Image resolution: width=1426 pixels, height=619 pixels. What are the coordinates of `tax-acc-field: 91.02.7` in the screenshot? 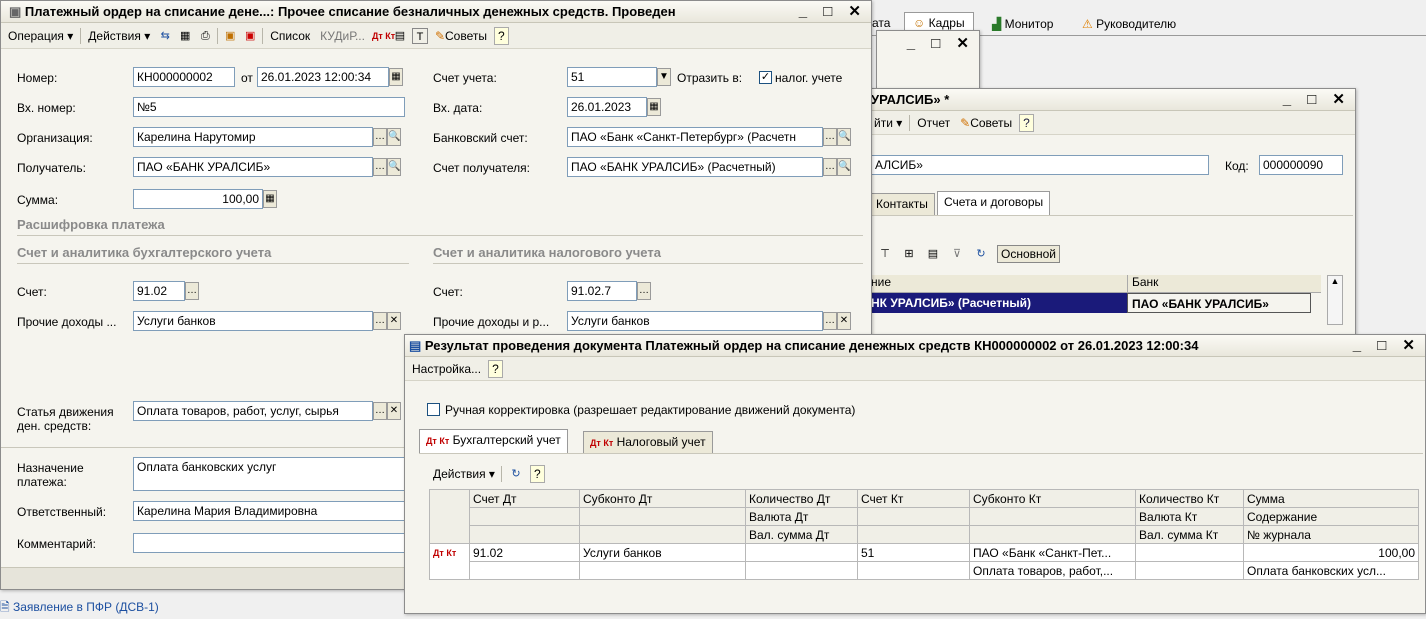 It's located at (602, 291).